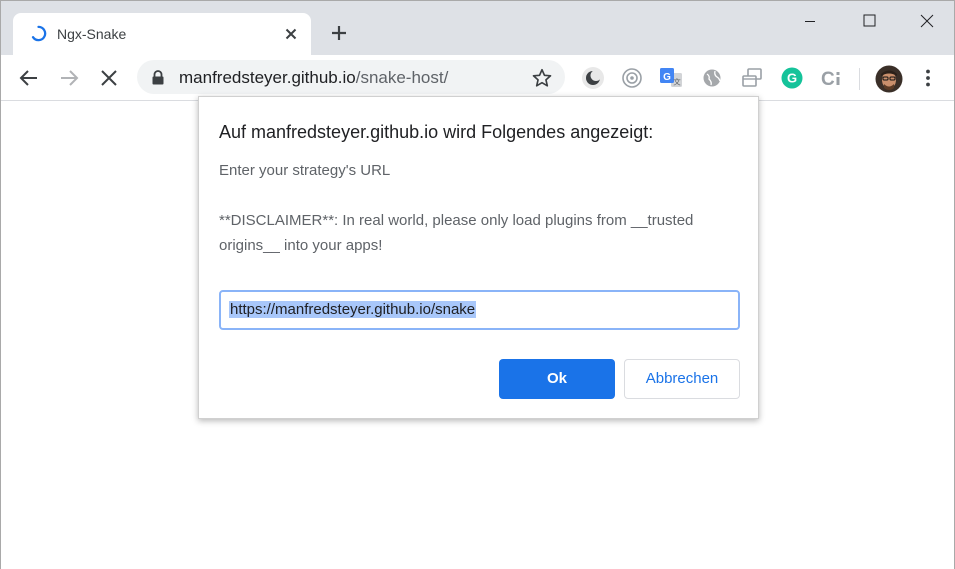 The image size is (955, 569). Describe the element at coordinates (402, 77) in the screenshot. I see `url-path: /snake-host/` at that location.